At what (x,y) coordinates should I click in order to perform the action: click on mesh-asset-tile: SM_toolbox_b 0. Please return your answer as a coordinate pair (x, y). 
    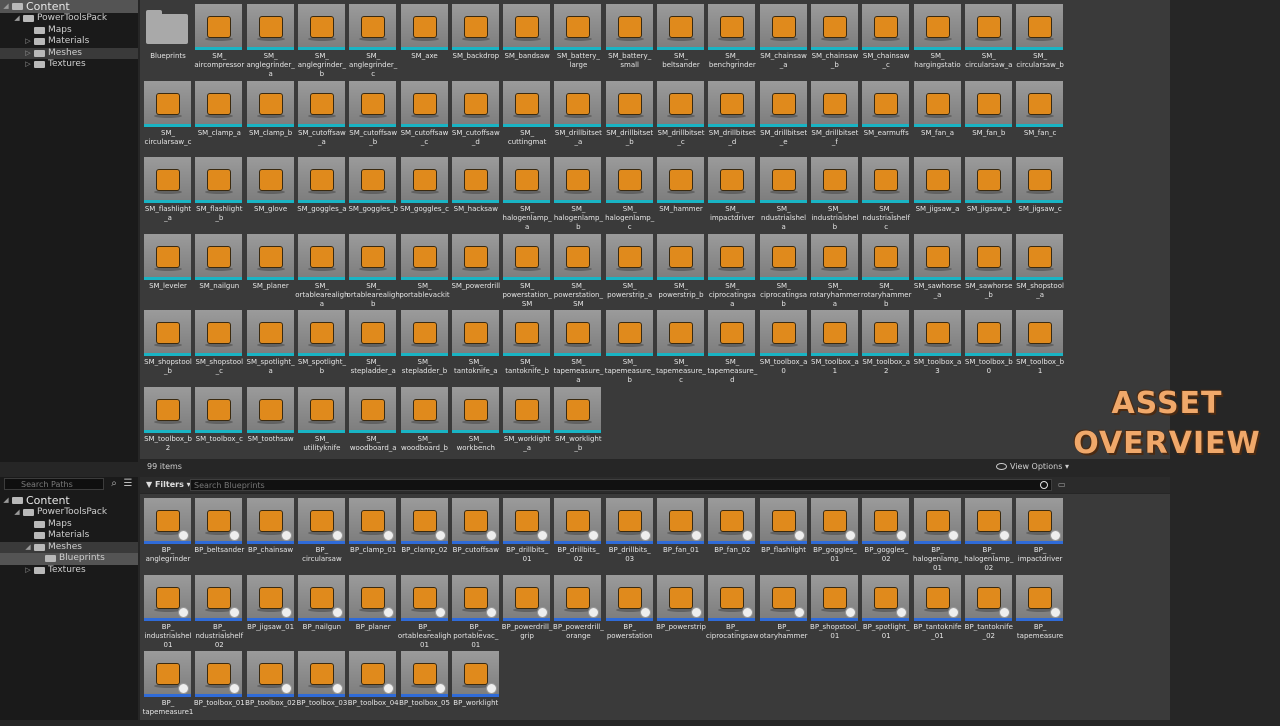
    Looking at the image, I should click on (990, 343).